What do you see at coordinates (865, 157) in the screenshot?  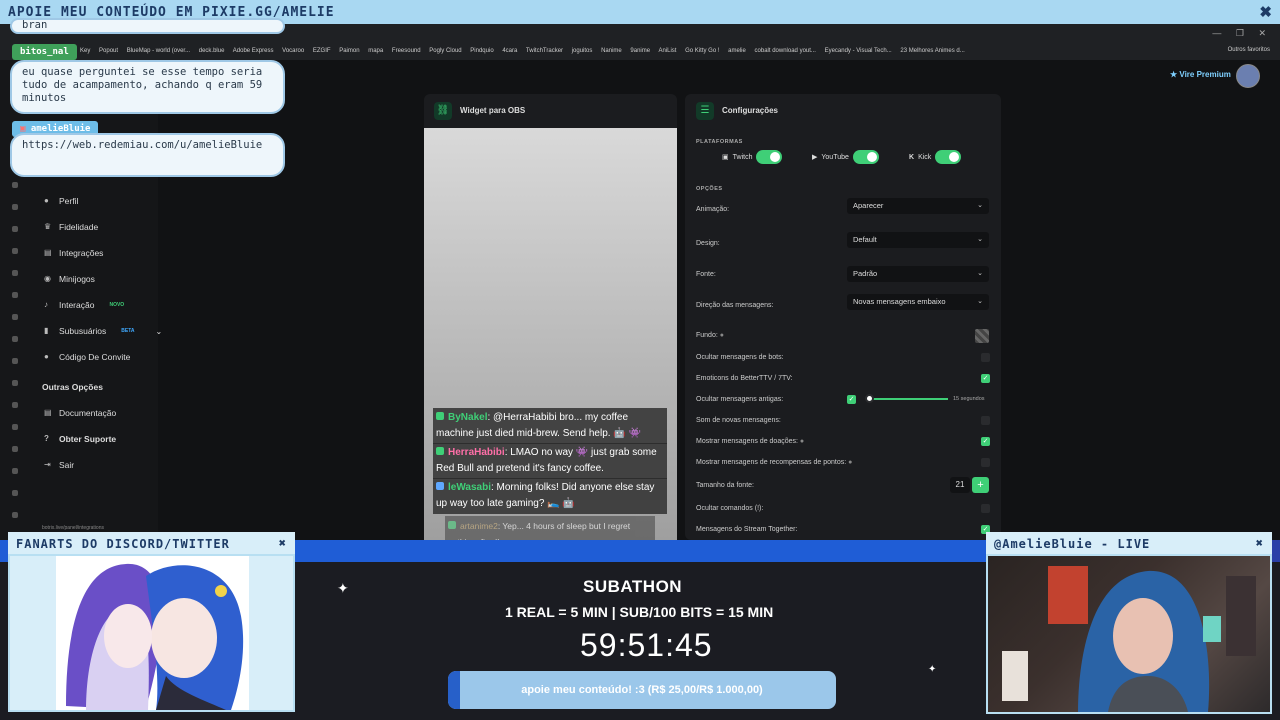 I see `youtube-toggle` at bounding box center [865, 157].